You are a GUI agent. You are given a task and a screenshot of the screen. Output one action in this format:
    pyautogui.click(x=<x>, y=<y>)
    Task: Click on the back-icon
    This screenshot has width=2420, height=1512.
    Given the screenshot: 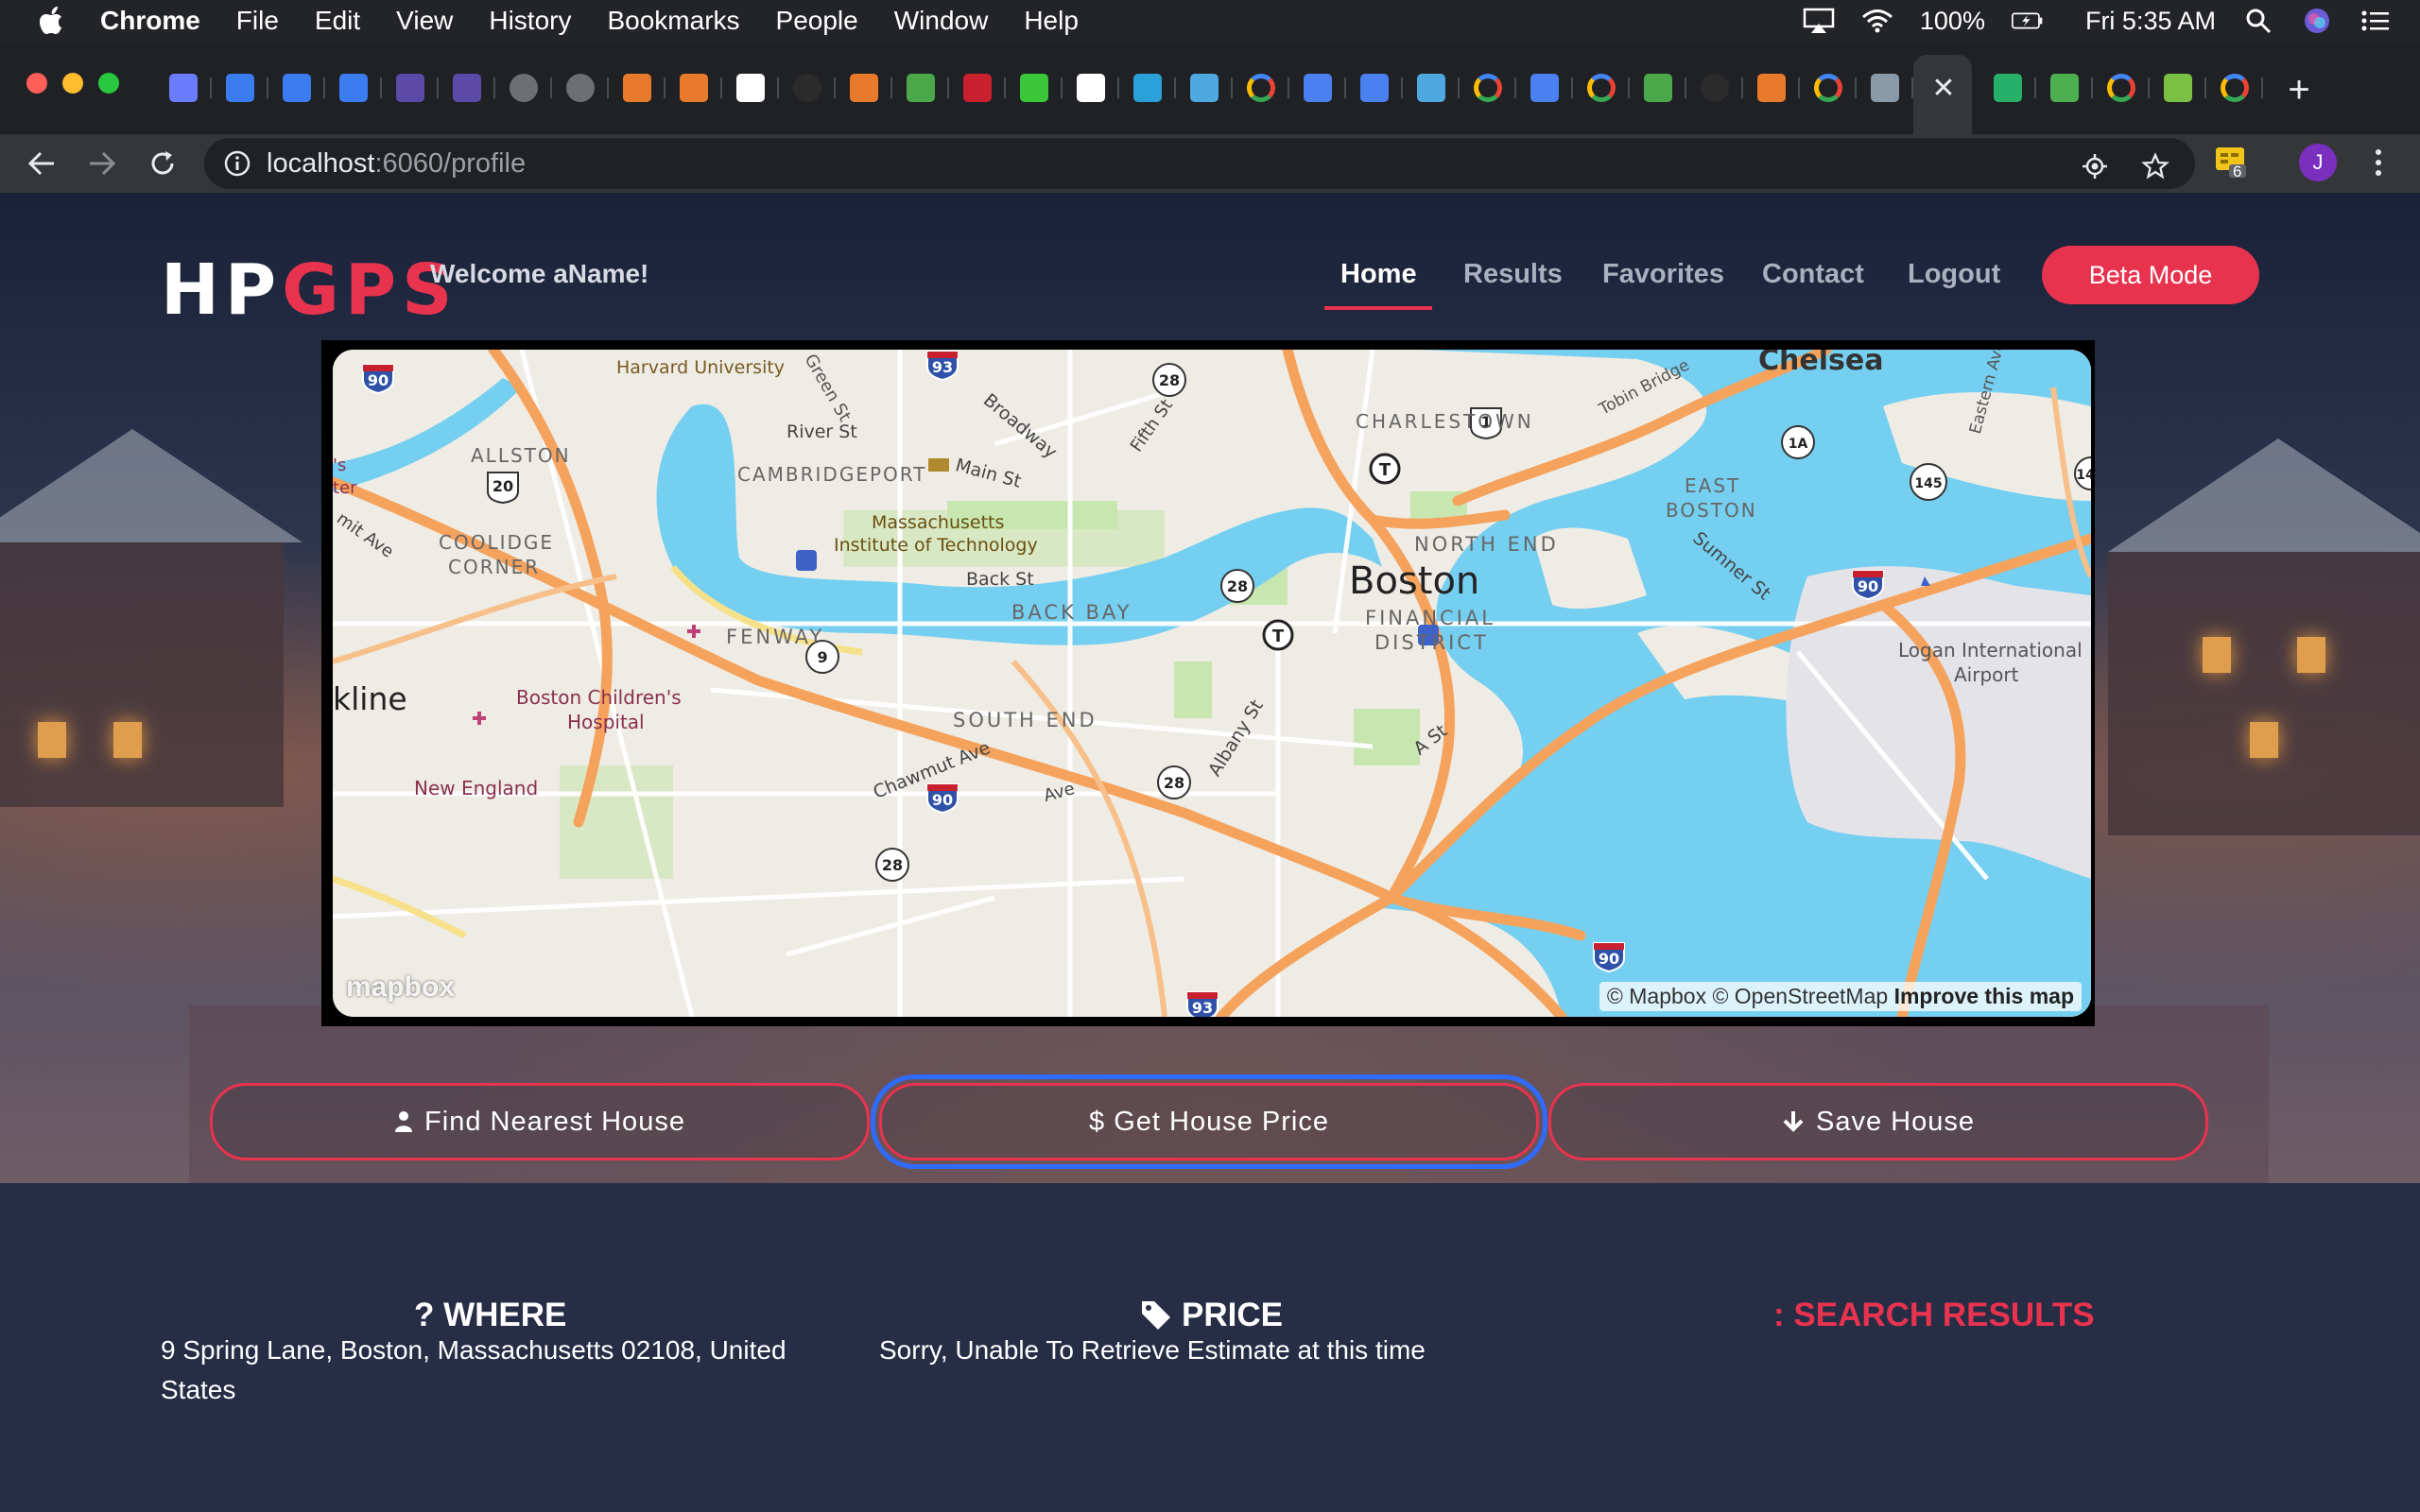 What is the action you would take?
    pyautogui.click(x=41, y=163)
    